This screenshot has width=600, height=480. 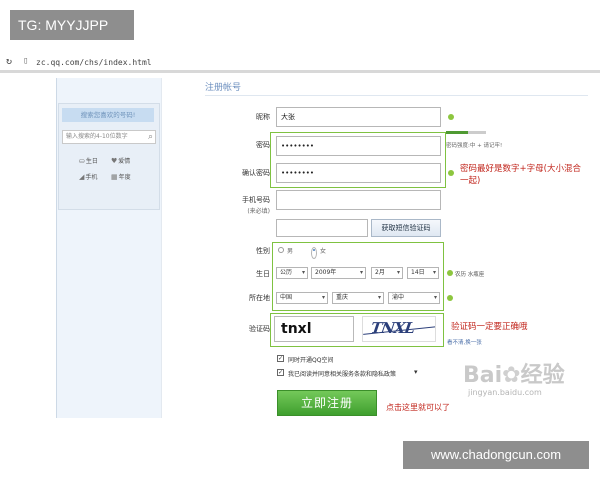 I want to click on confirm-ok-icon, so click(x=451, y=173).